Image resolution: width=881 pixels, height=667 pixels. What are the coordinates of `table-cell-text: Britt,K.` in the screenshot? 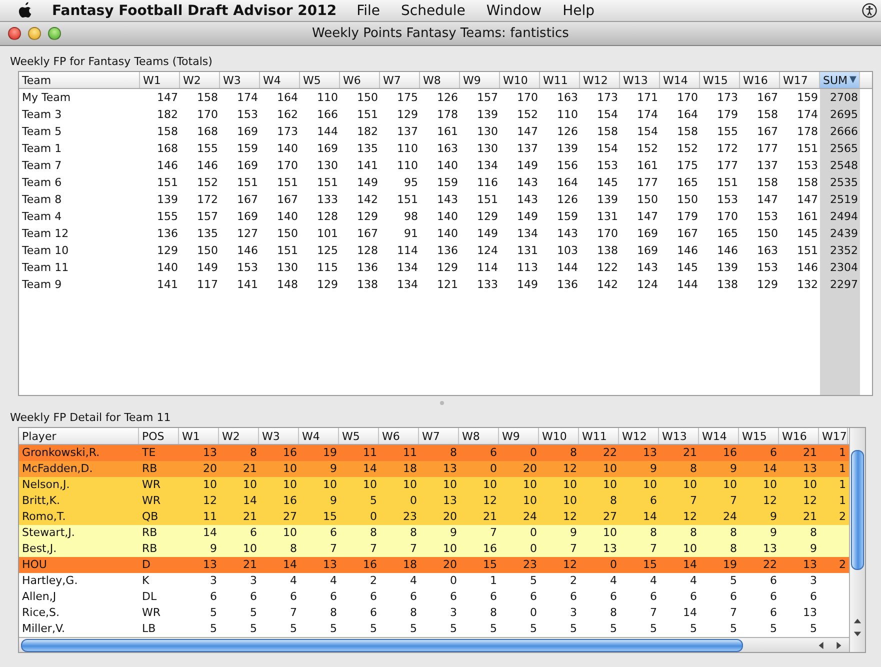 It's located at (41, 501).